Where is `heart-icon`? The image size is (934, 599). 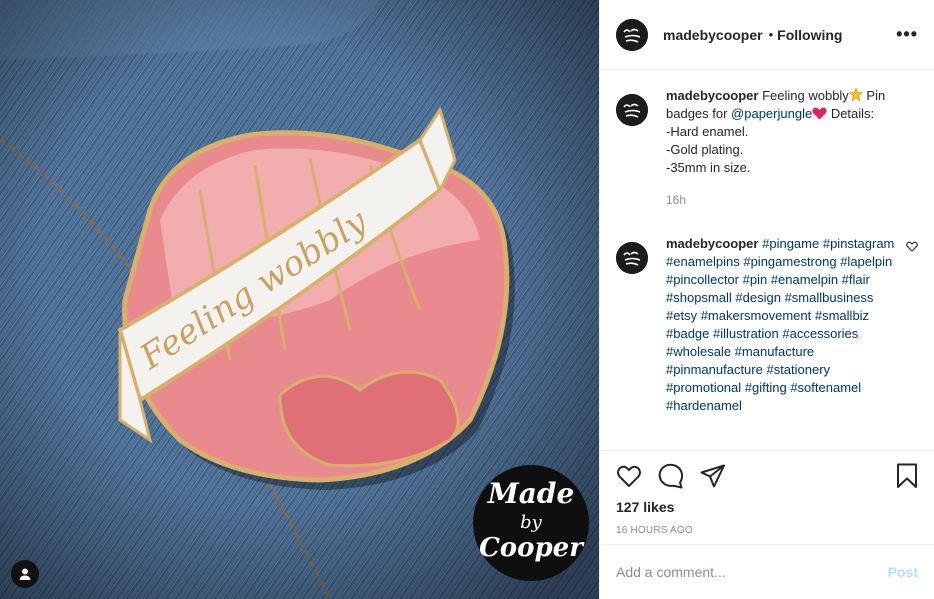
heart-icon is located at coordinates (629, 476).